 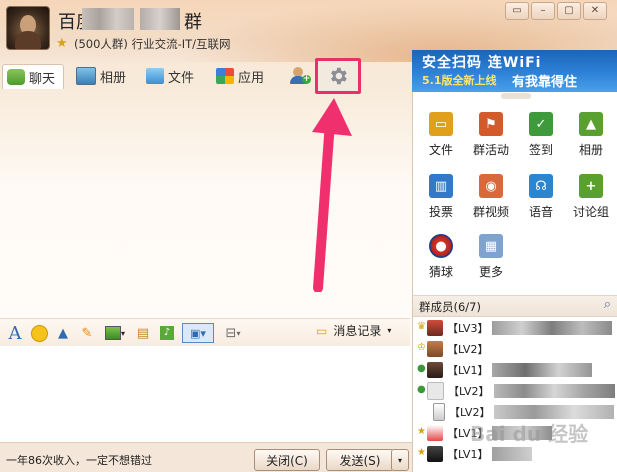 I want to click on panel-drag-handle, so click(x=516, y=96).